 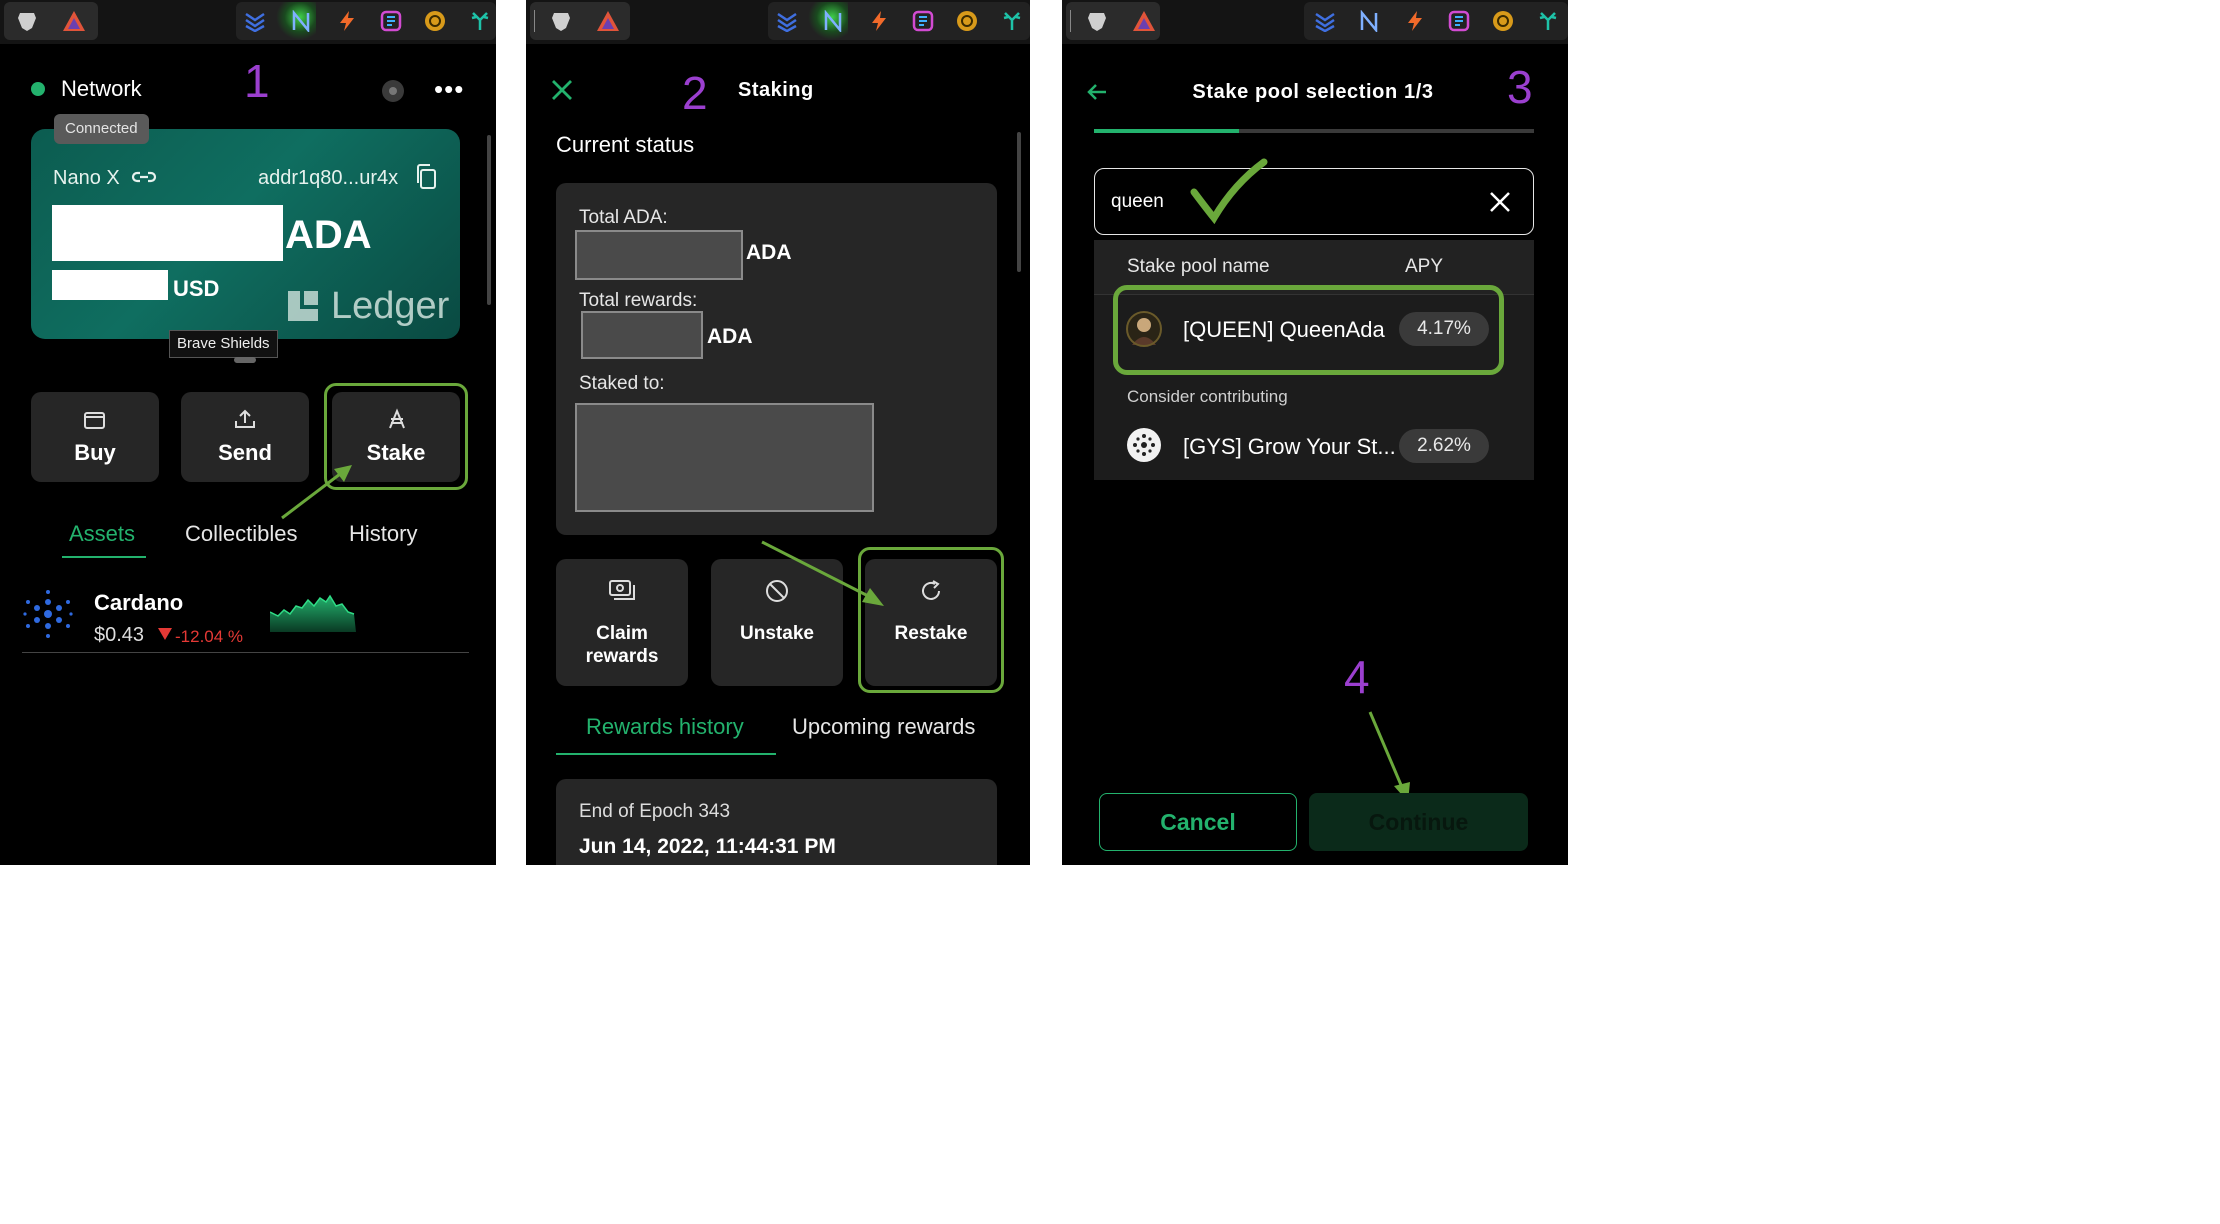 I want to click on connected-badge: Connected, so click(x=101, y=129).